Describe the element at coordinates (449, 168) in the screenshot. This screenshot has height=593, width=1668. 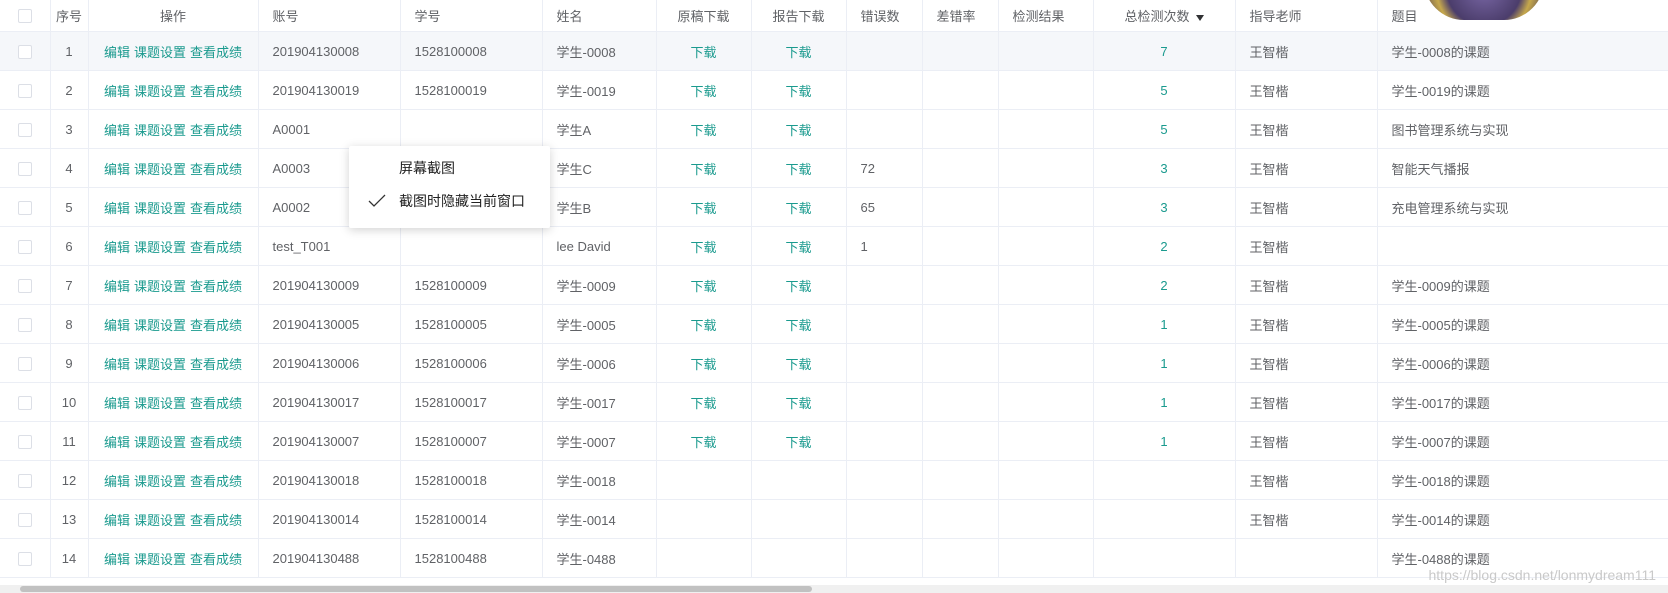
I see `menu-item-screenshot: 屏幕截图` at that location.